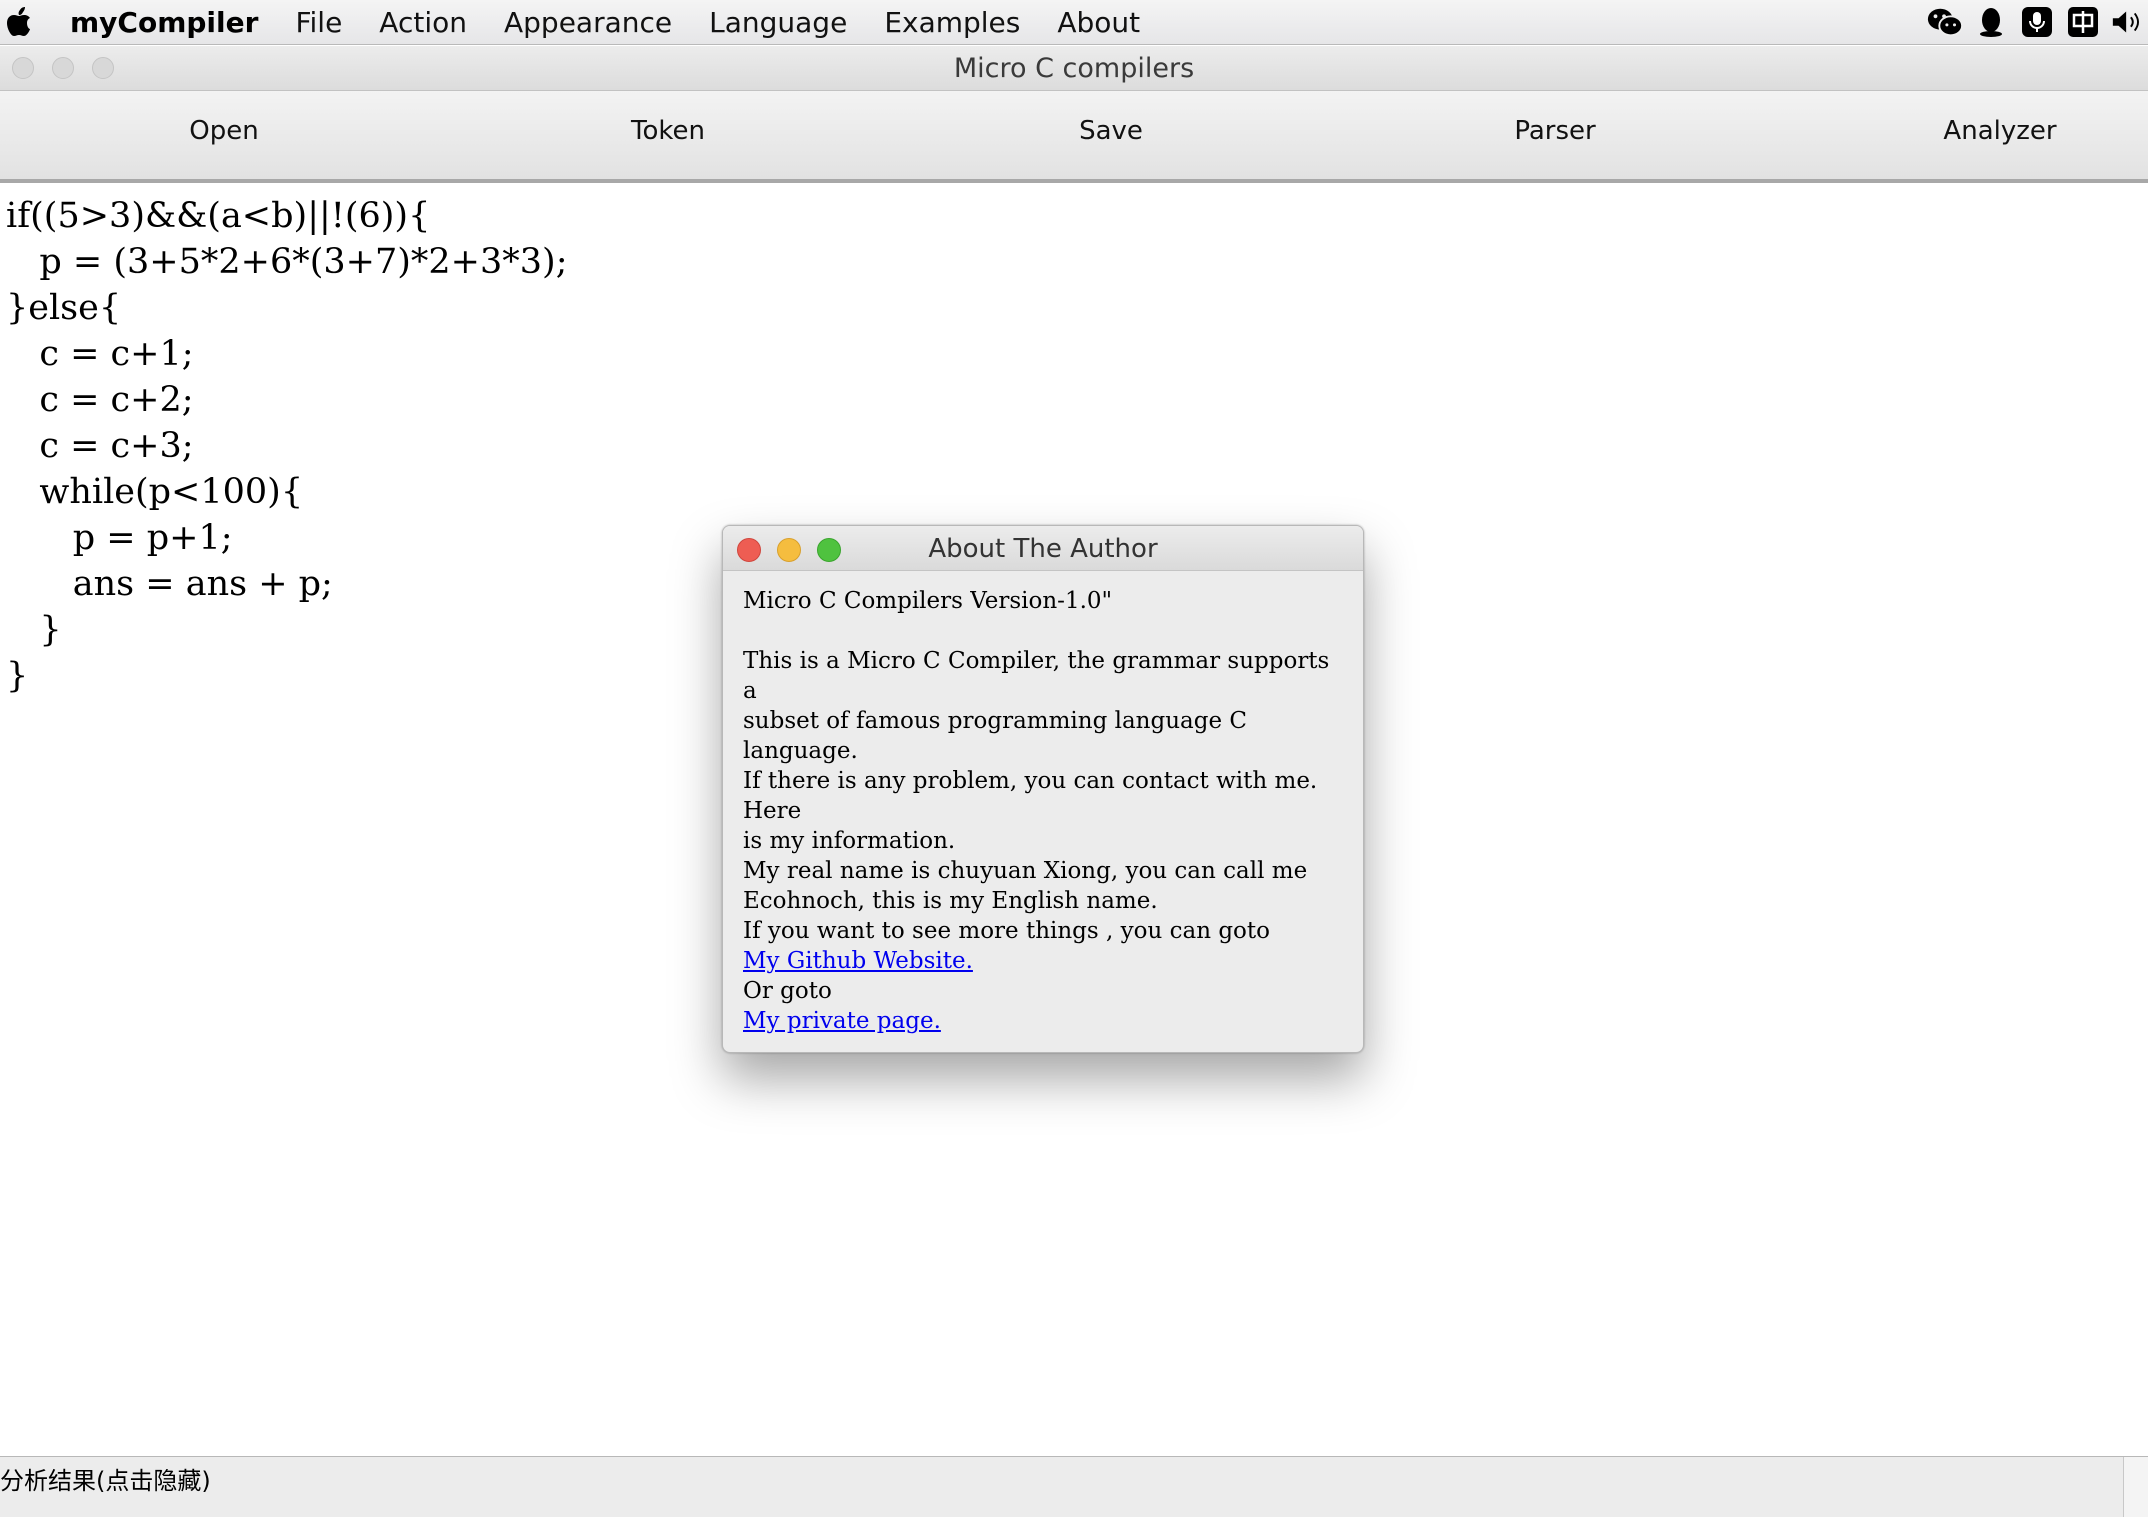 The height and width of the screenshot is (1517, 2148). What do you see at coordinates (169, 584) in the screenshot?
I see `code-line: ans = ans + p;` at bounding box center [169, 584].